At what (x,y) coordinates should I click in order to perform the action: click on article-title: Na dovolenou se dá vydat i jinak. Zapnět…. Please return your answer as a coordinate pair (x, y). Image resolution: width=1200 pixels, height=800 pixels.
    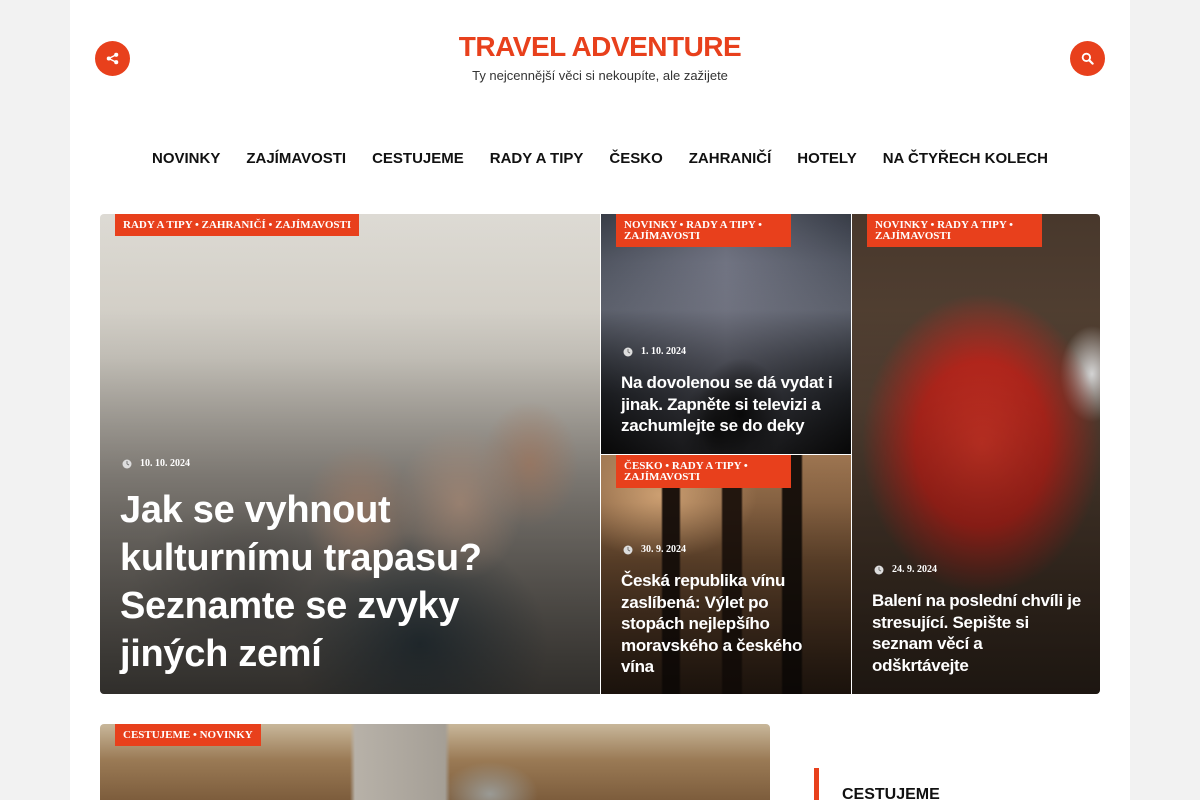
    Looking at the image, I should click on (728, 404).